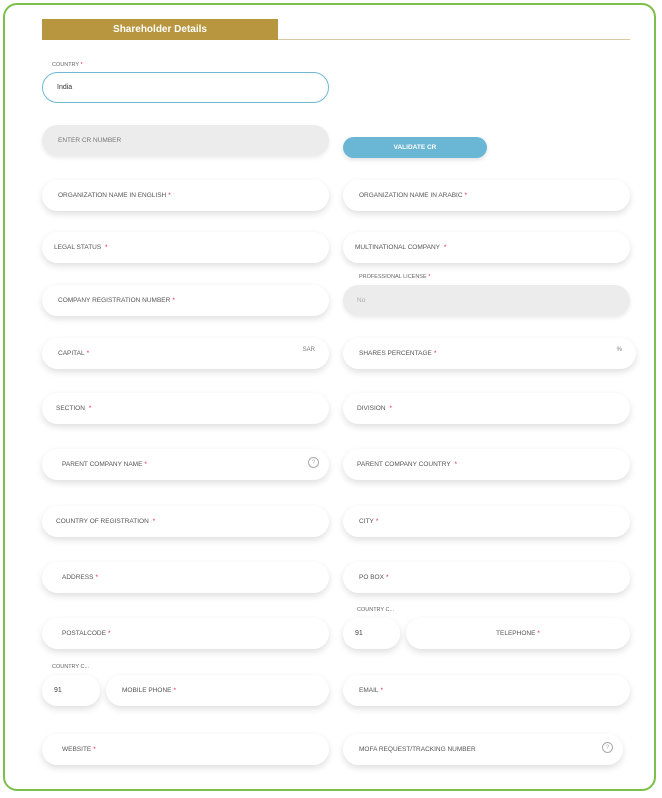 The width and height of the screenshot is (662, 798). Describe the element at coordinates (217, 690) in the screenshot. I see `mobile-phone-field: MOBILE PHONE *` at that location.